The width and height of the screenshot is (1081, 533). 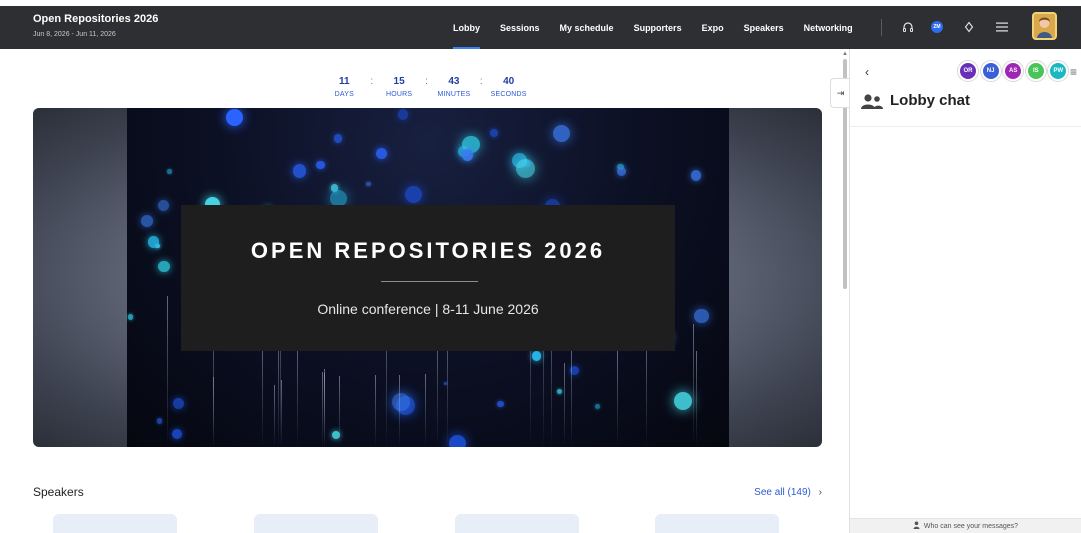 What do you see at coordinates (867, 72) in the screenshot?
I see `chevron-left-icon: ‹` at bounding box center [867, 72].